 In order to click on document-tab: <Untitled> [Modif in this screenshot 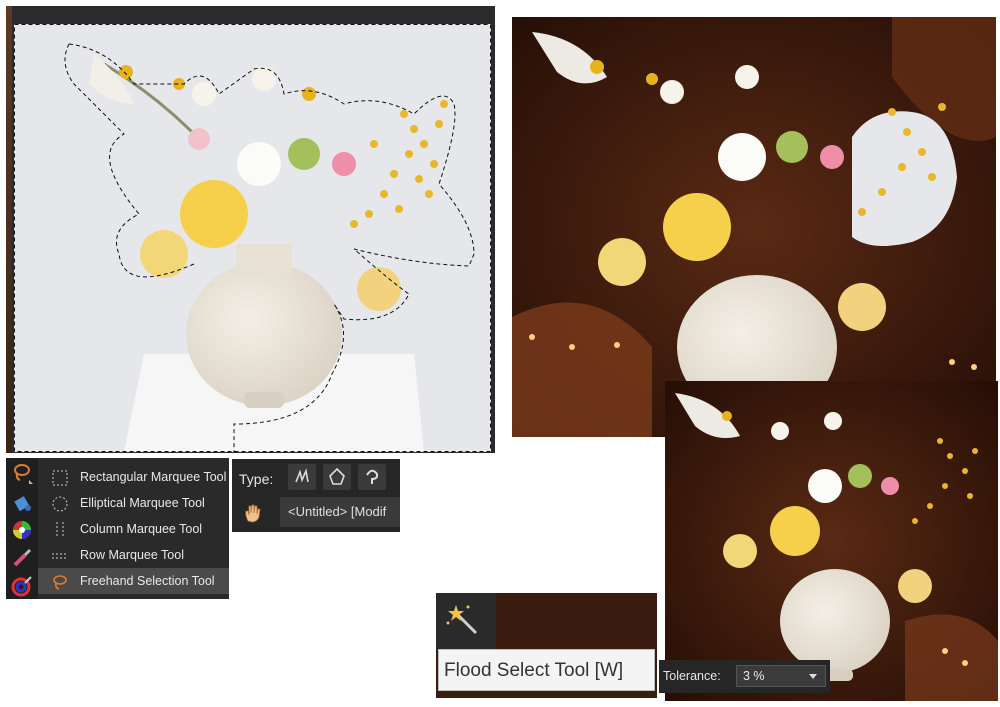, I will do `click(340, 512)`.